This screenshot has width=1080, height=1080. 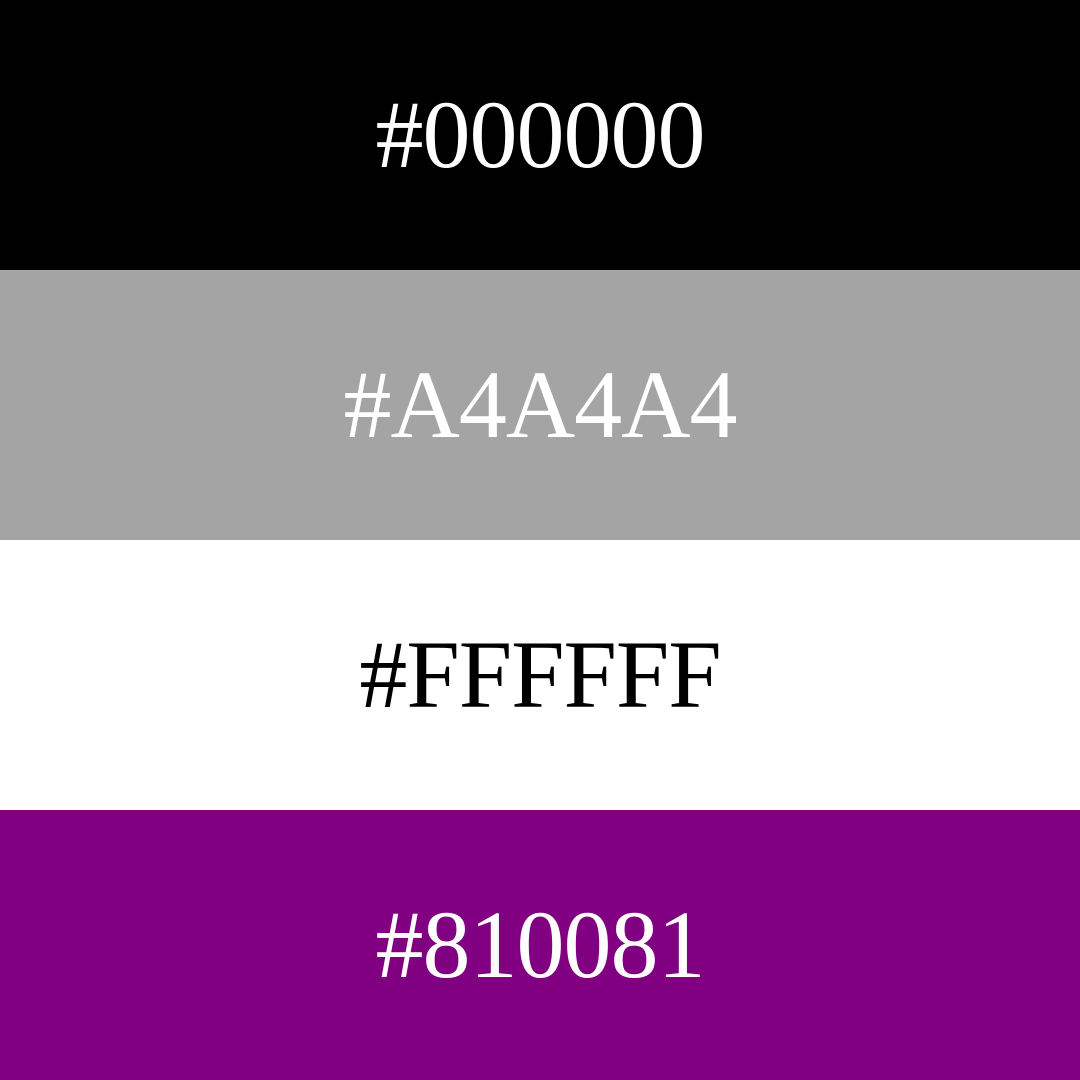 I want to click on swatch-white-hex-label: #FFFFFF, so click(x=540, y=674).